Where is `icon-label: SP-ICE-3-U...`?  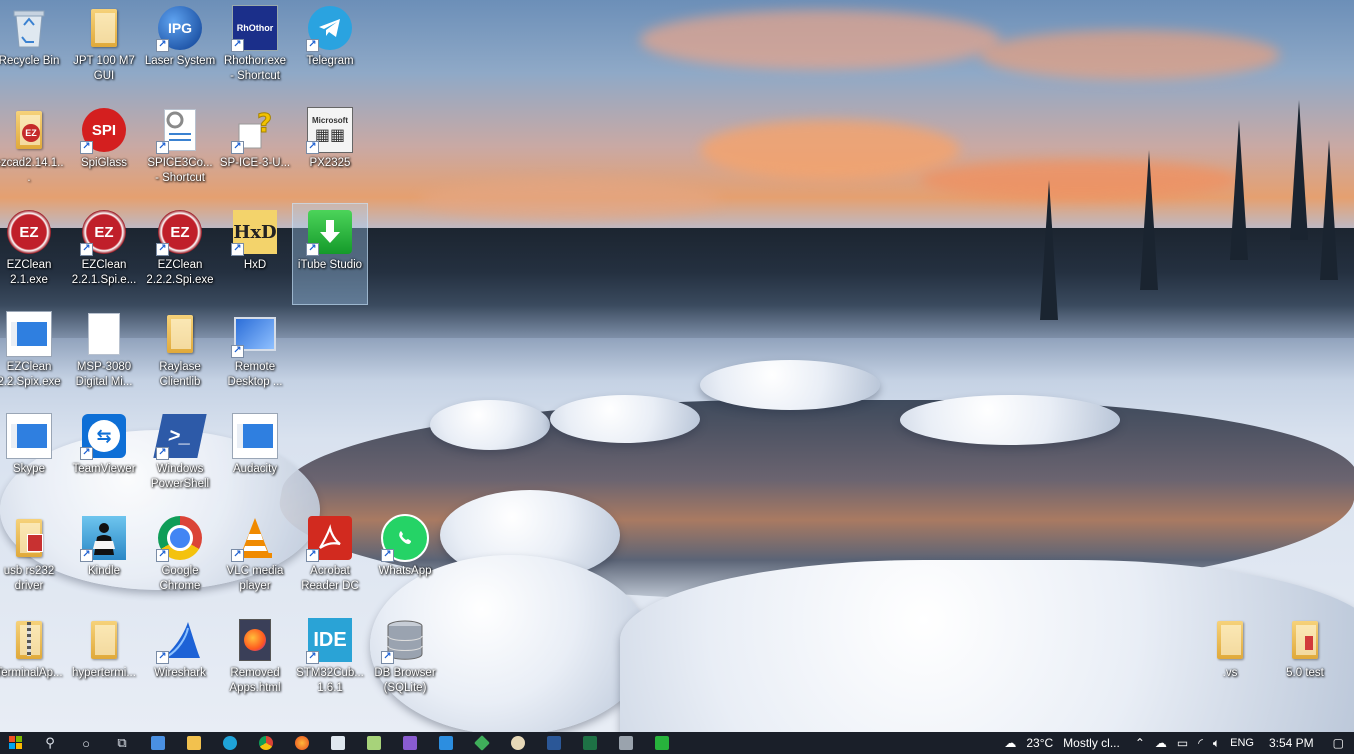
icon-label: SP-ICE-3-U... is located at coordinates (255, 163).